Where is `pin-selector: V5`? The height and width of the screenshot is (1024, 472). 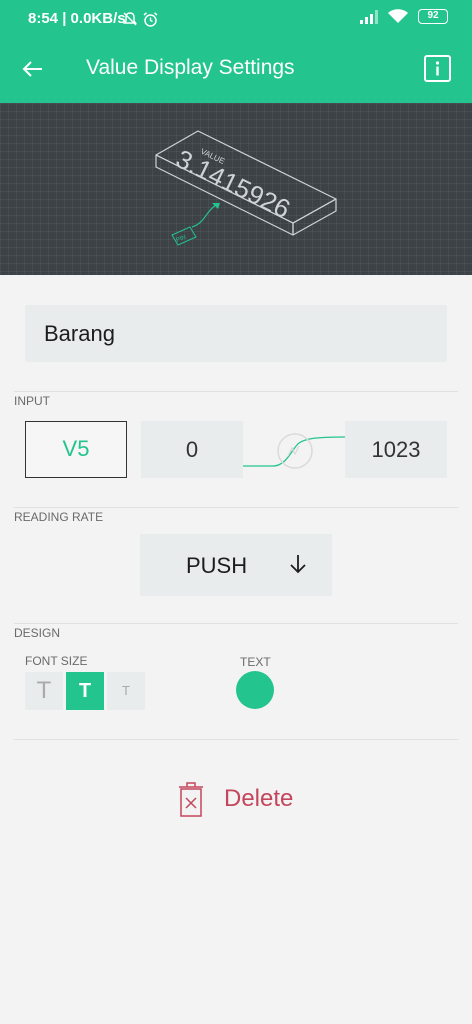 pin-selector: V5 is located at coordinates (76, 449).